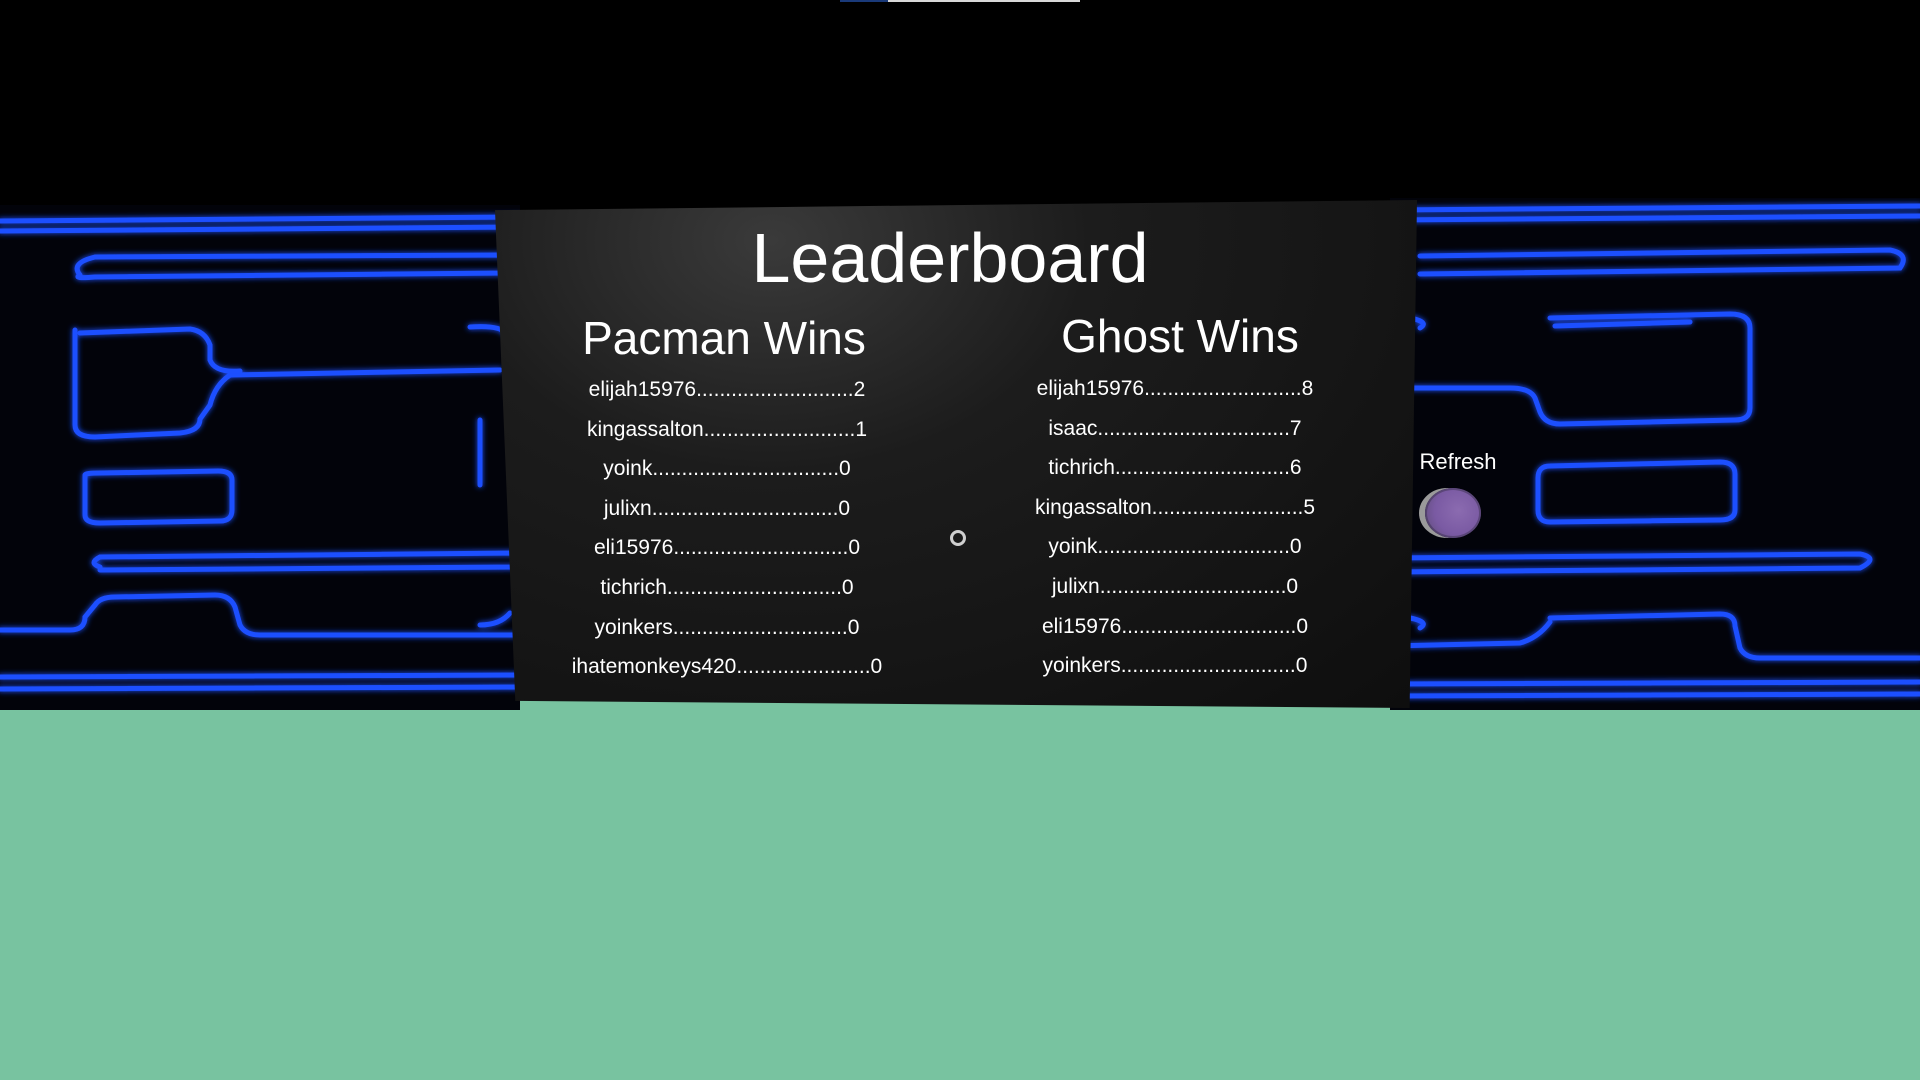  What do you see at coordinates (727, 627) in the screenshot?
I see `pacman-entry: yoinkers..............................0` at bounding box center [727, 627].